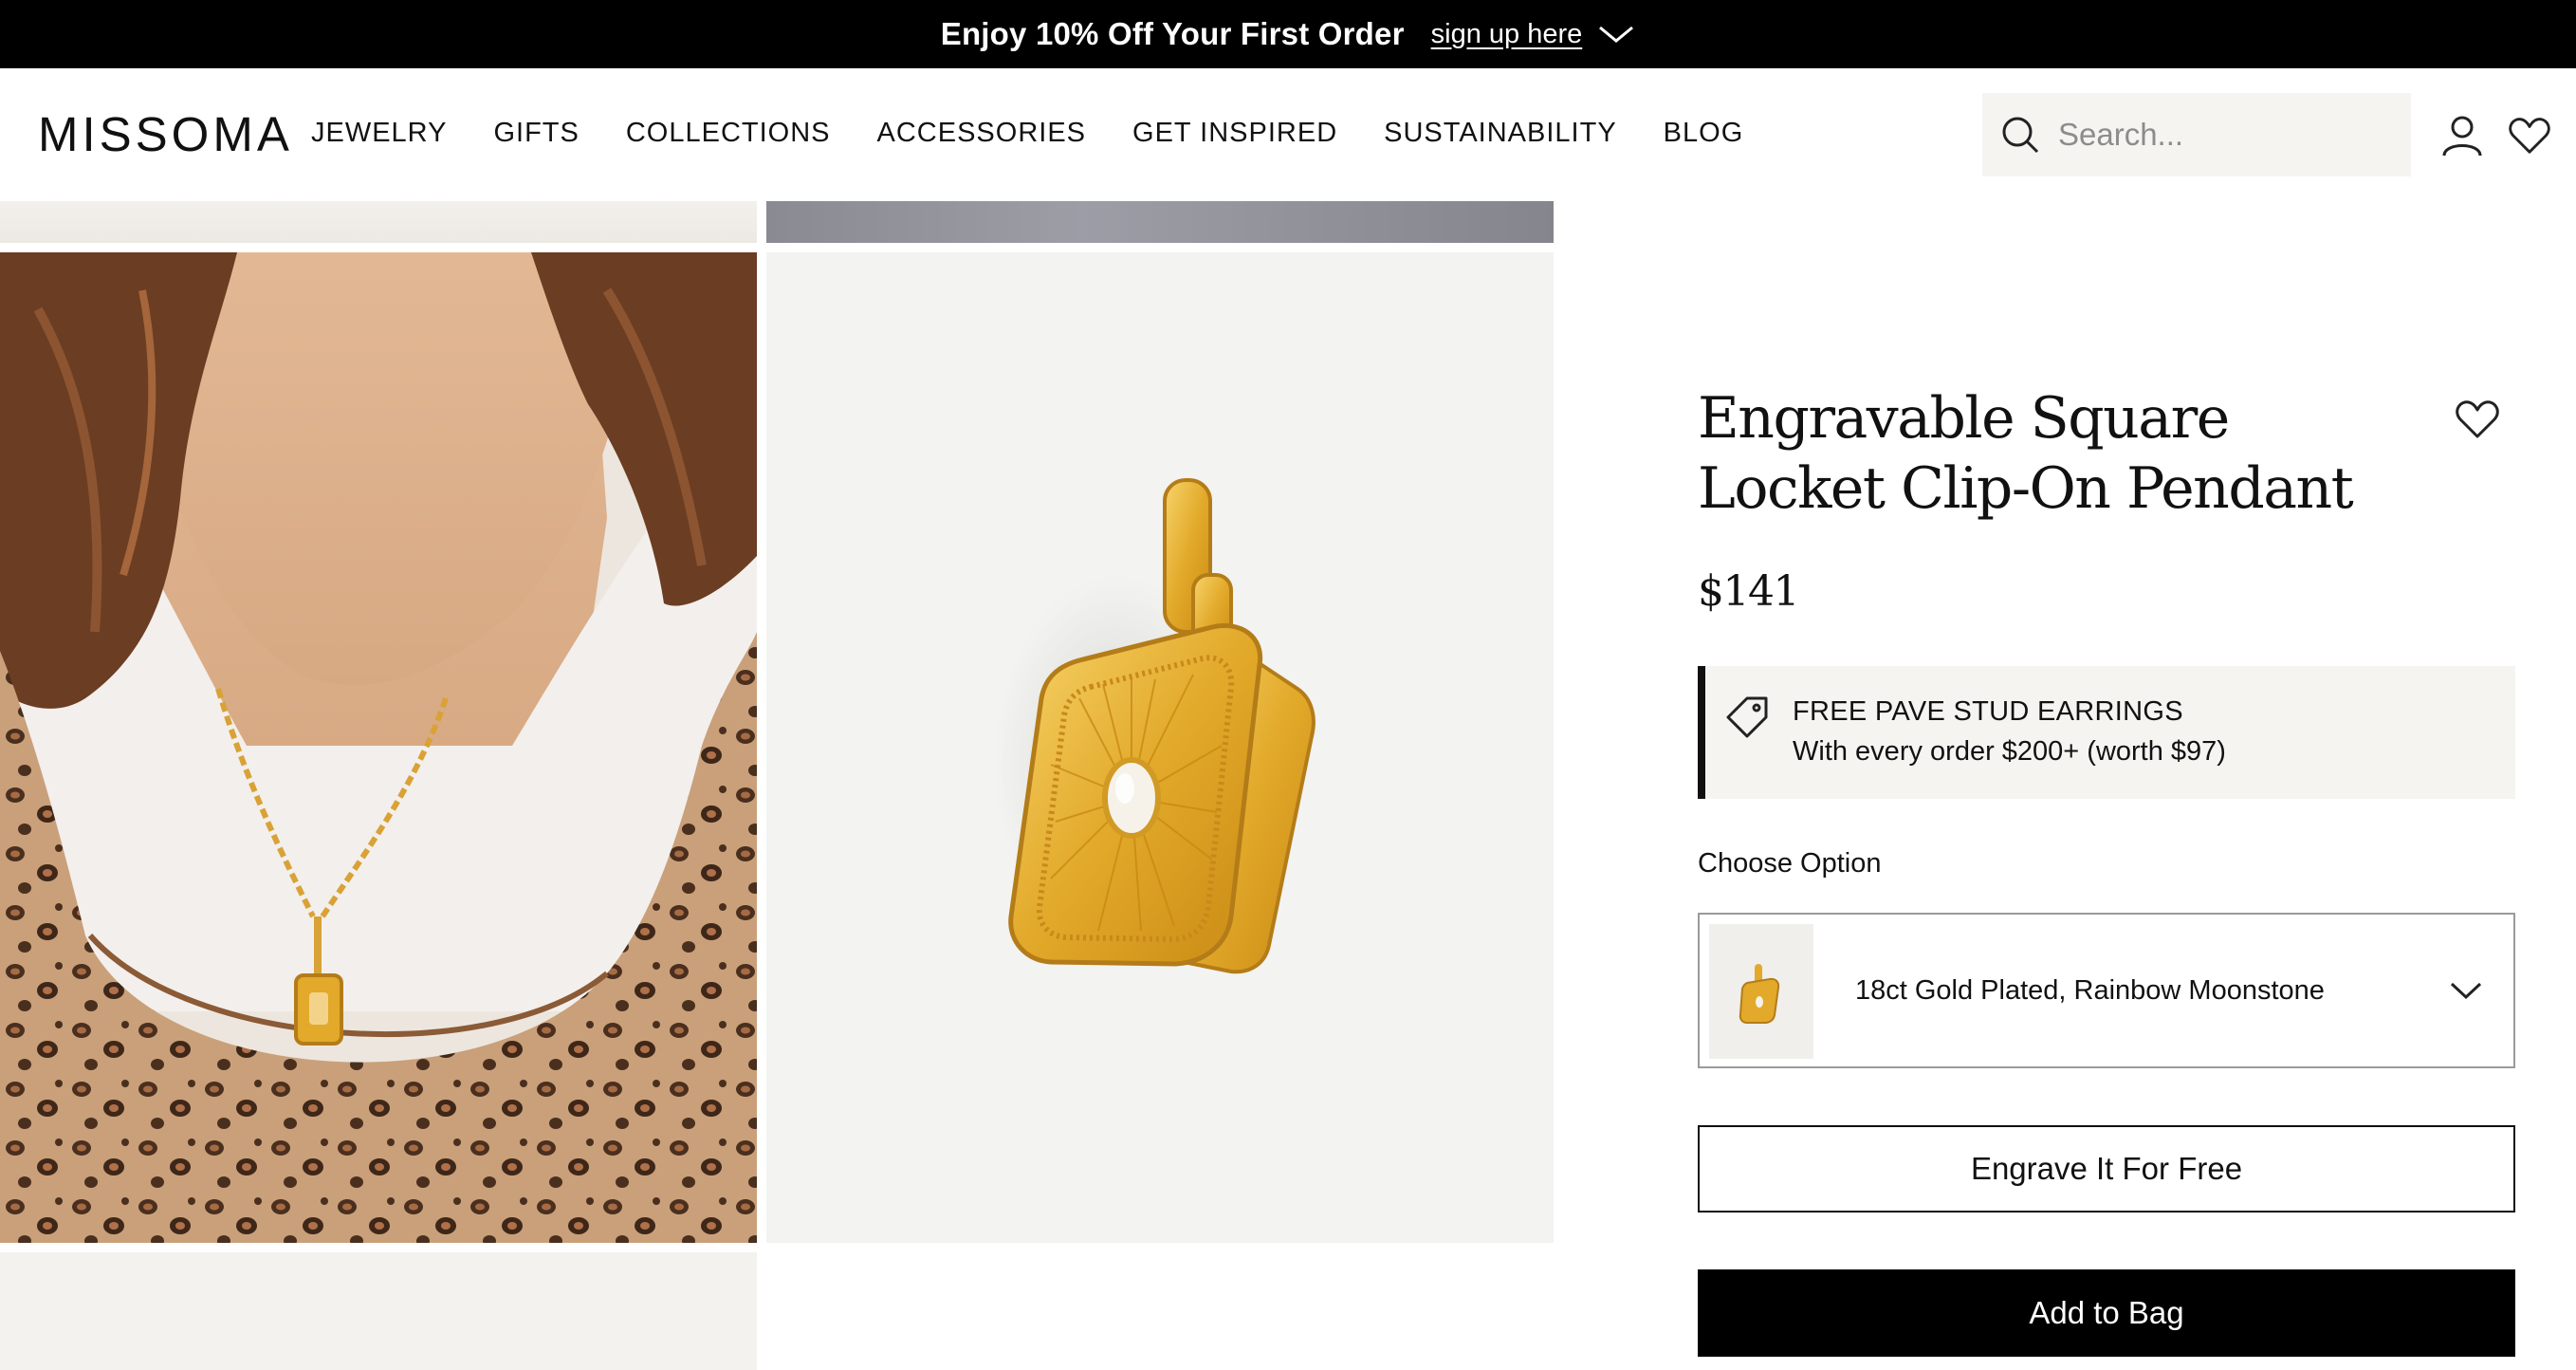 The height and width of the screenshot is (1370, 2576). I want to click on search-icon, so click(2020, 135).